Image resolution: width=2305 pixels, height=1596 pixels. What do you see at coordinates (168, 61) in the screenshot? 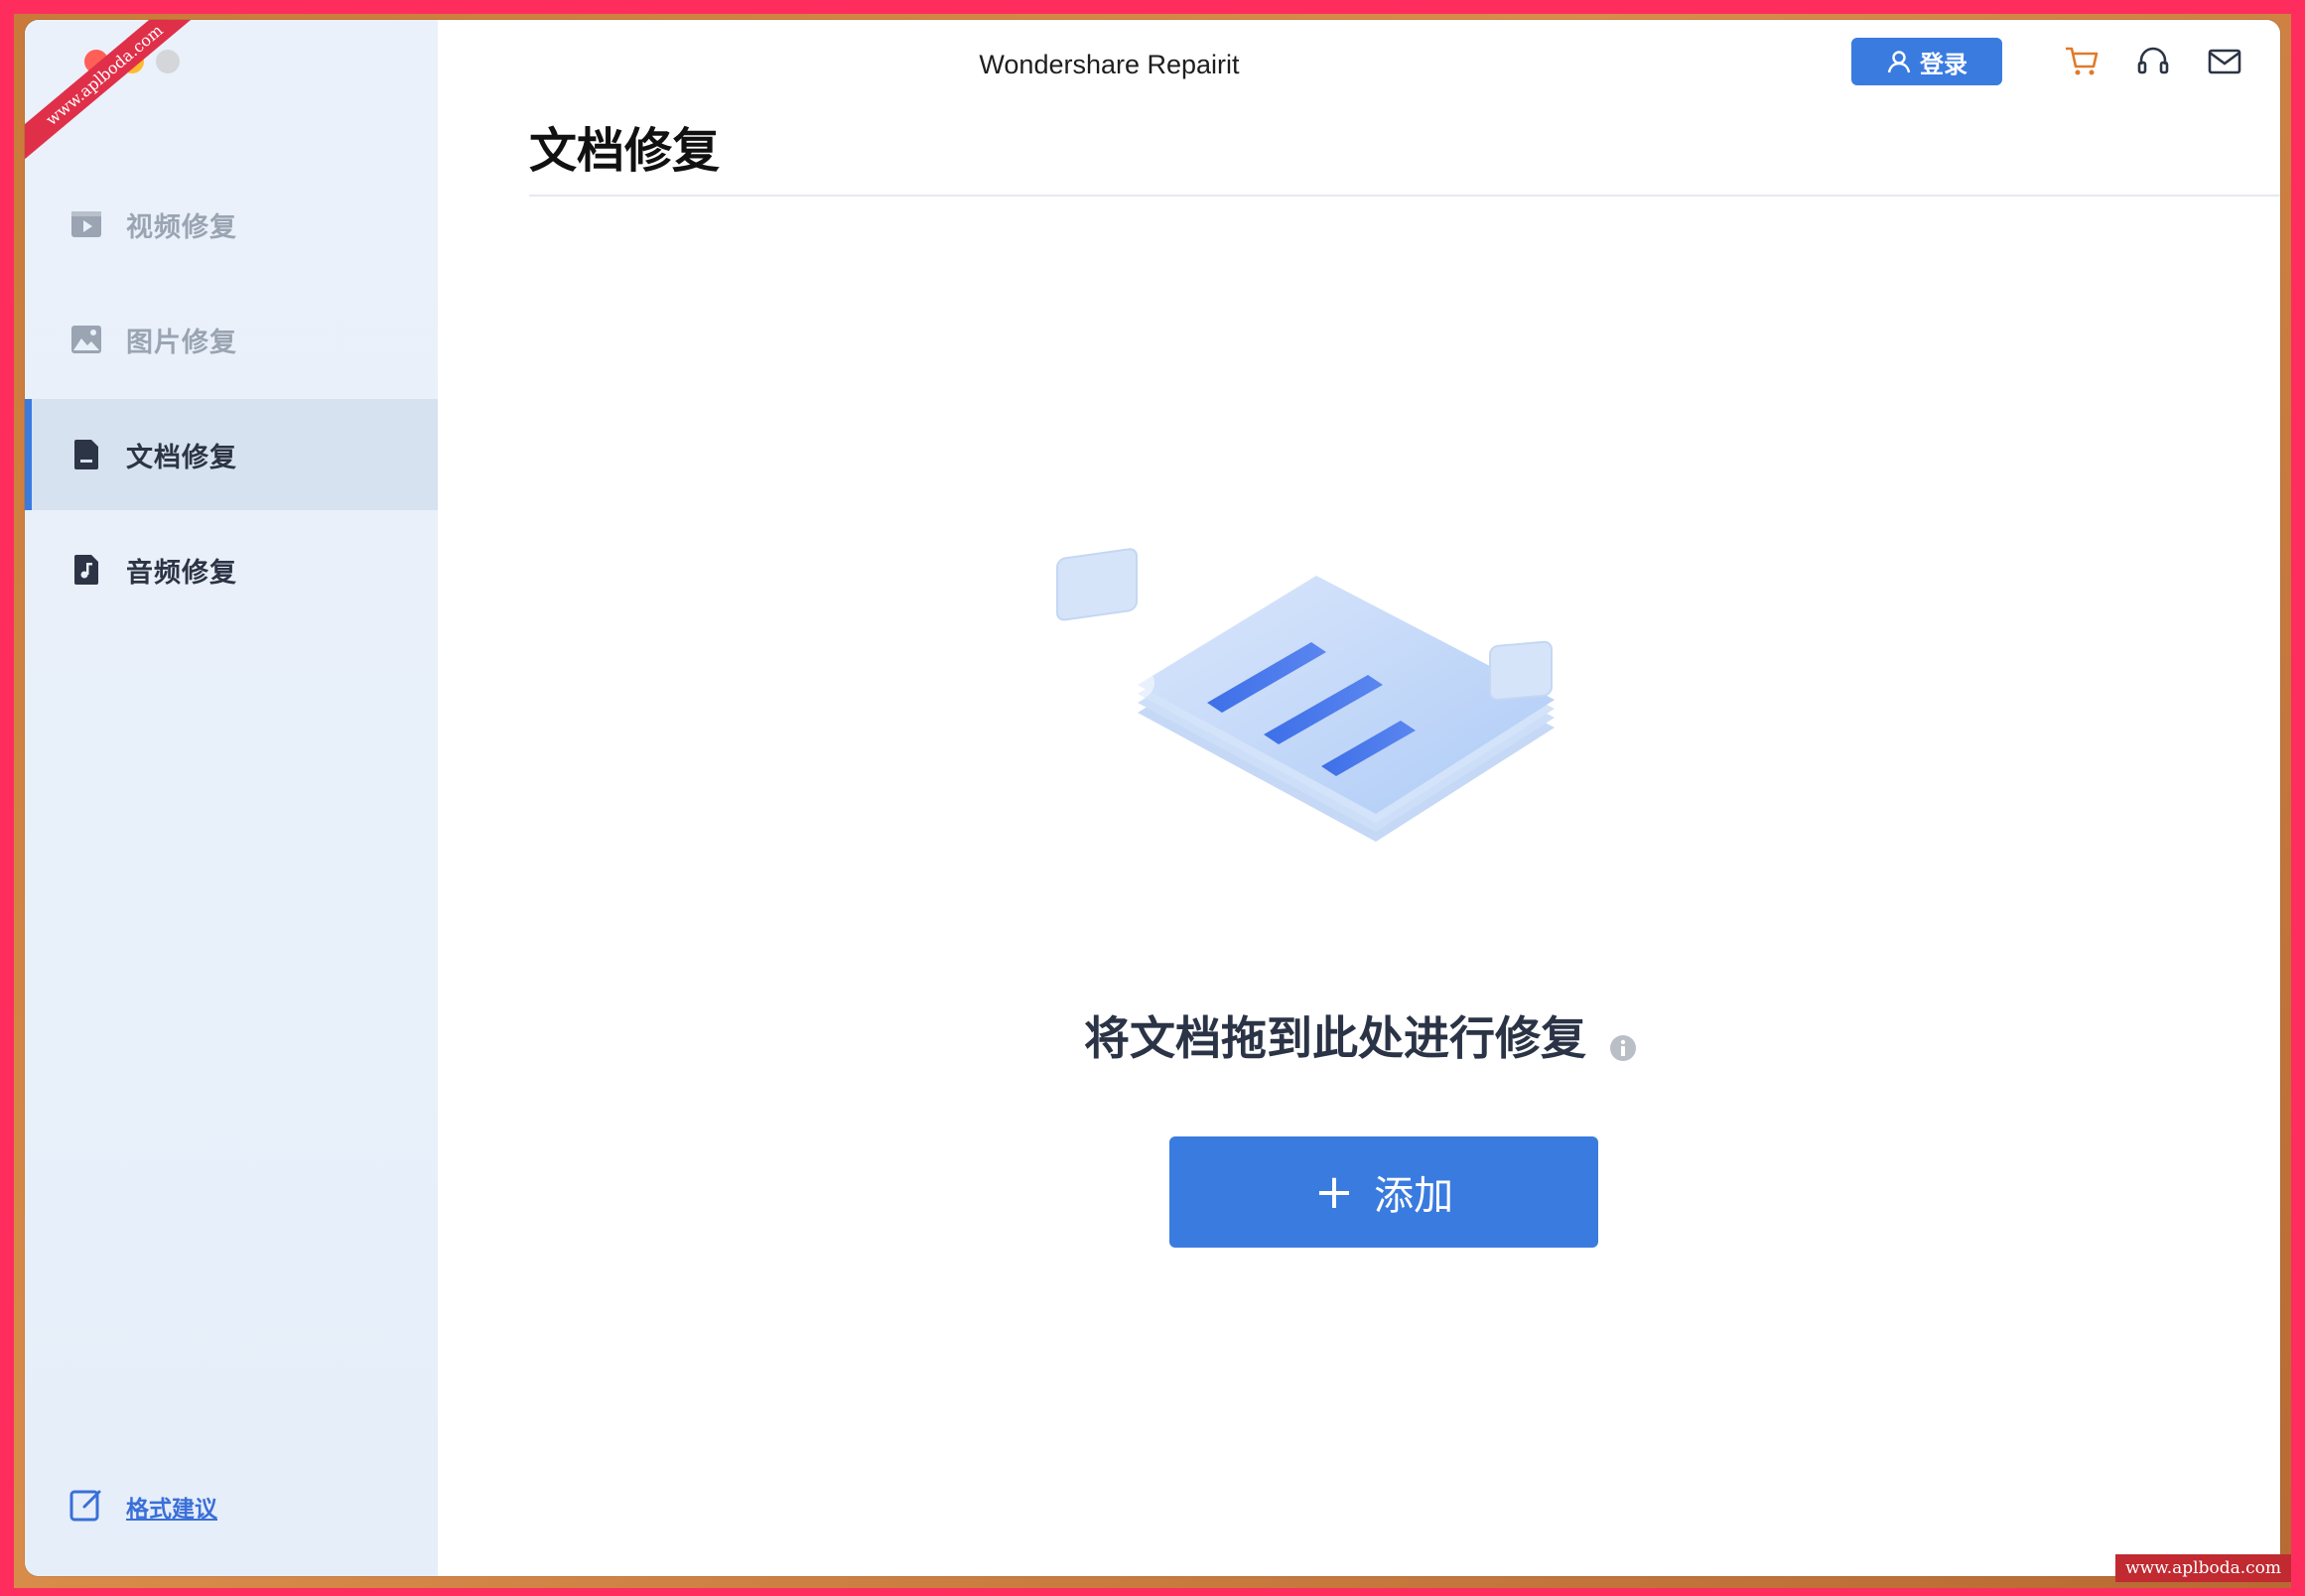
I see `zoom-window-button` at bounding box center [168, 61].